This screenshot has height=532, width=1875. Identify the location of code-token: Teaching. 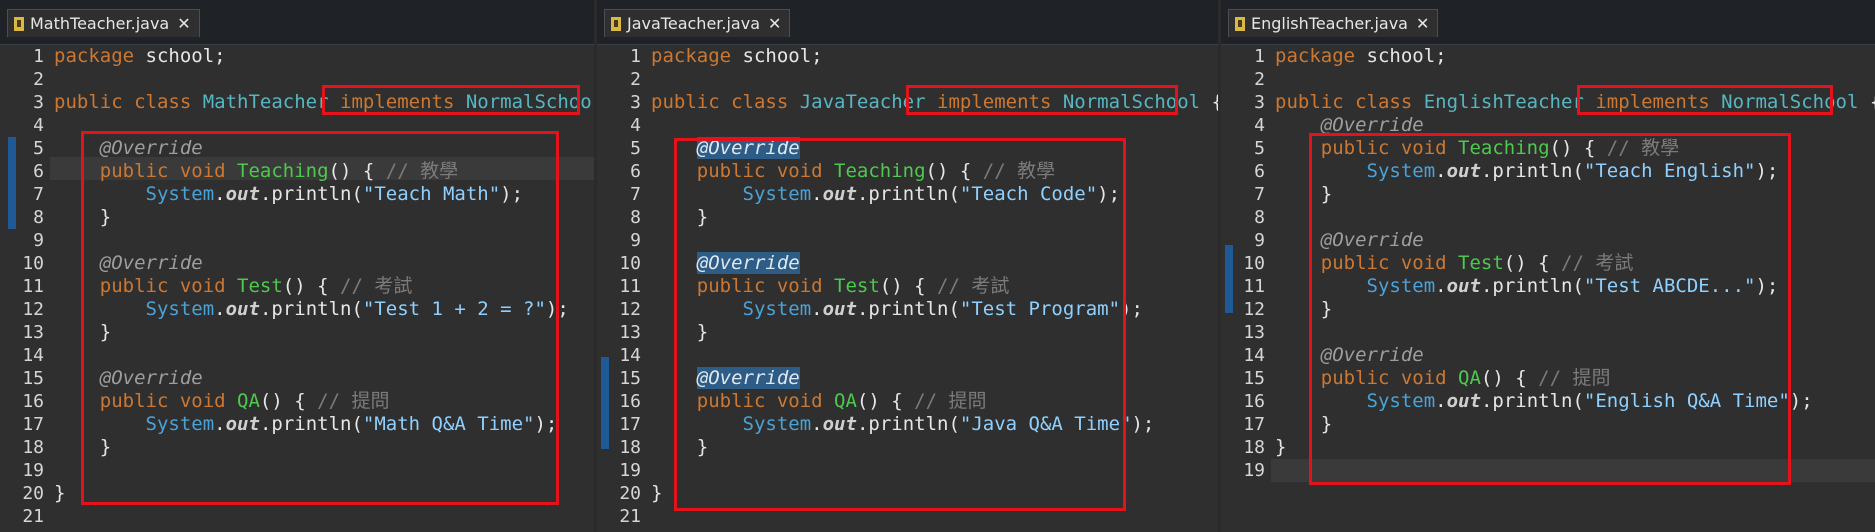
(880, 171).